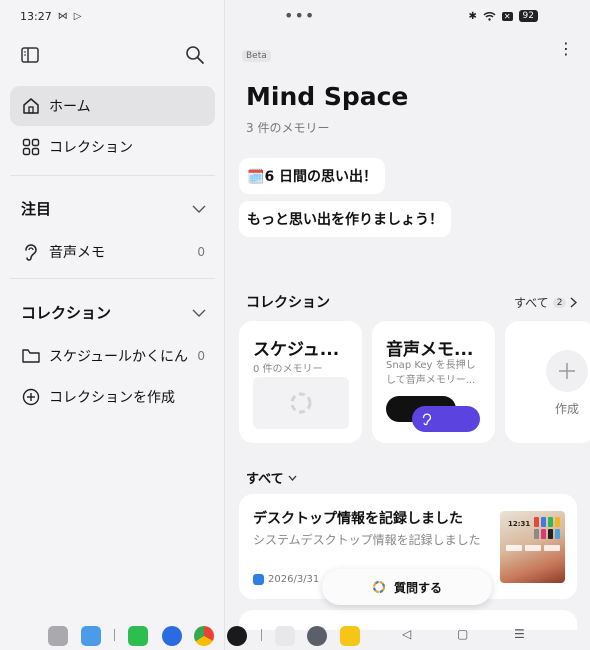  Describe the element at coordinates (531, 303) in the screenshot. I see `see-all-label: すべて` at that location.